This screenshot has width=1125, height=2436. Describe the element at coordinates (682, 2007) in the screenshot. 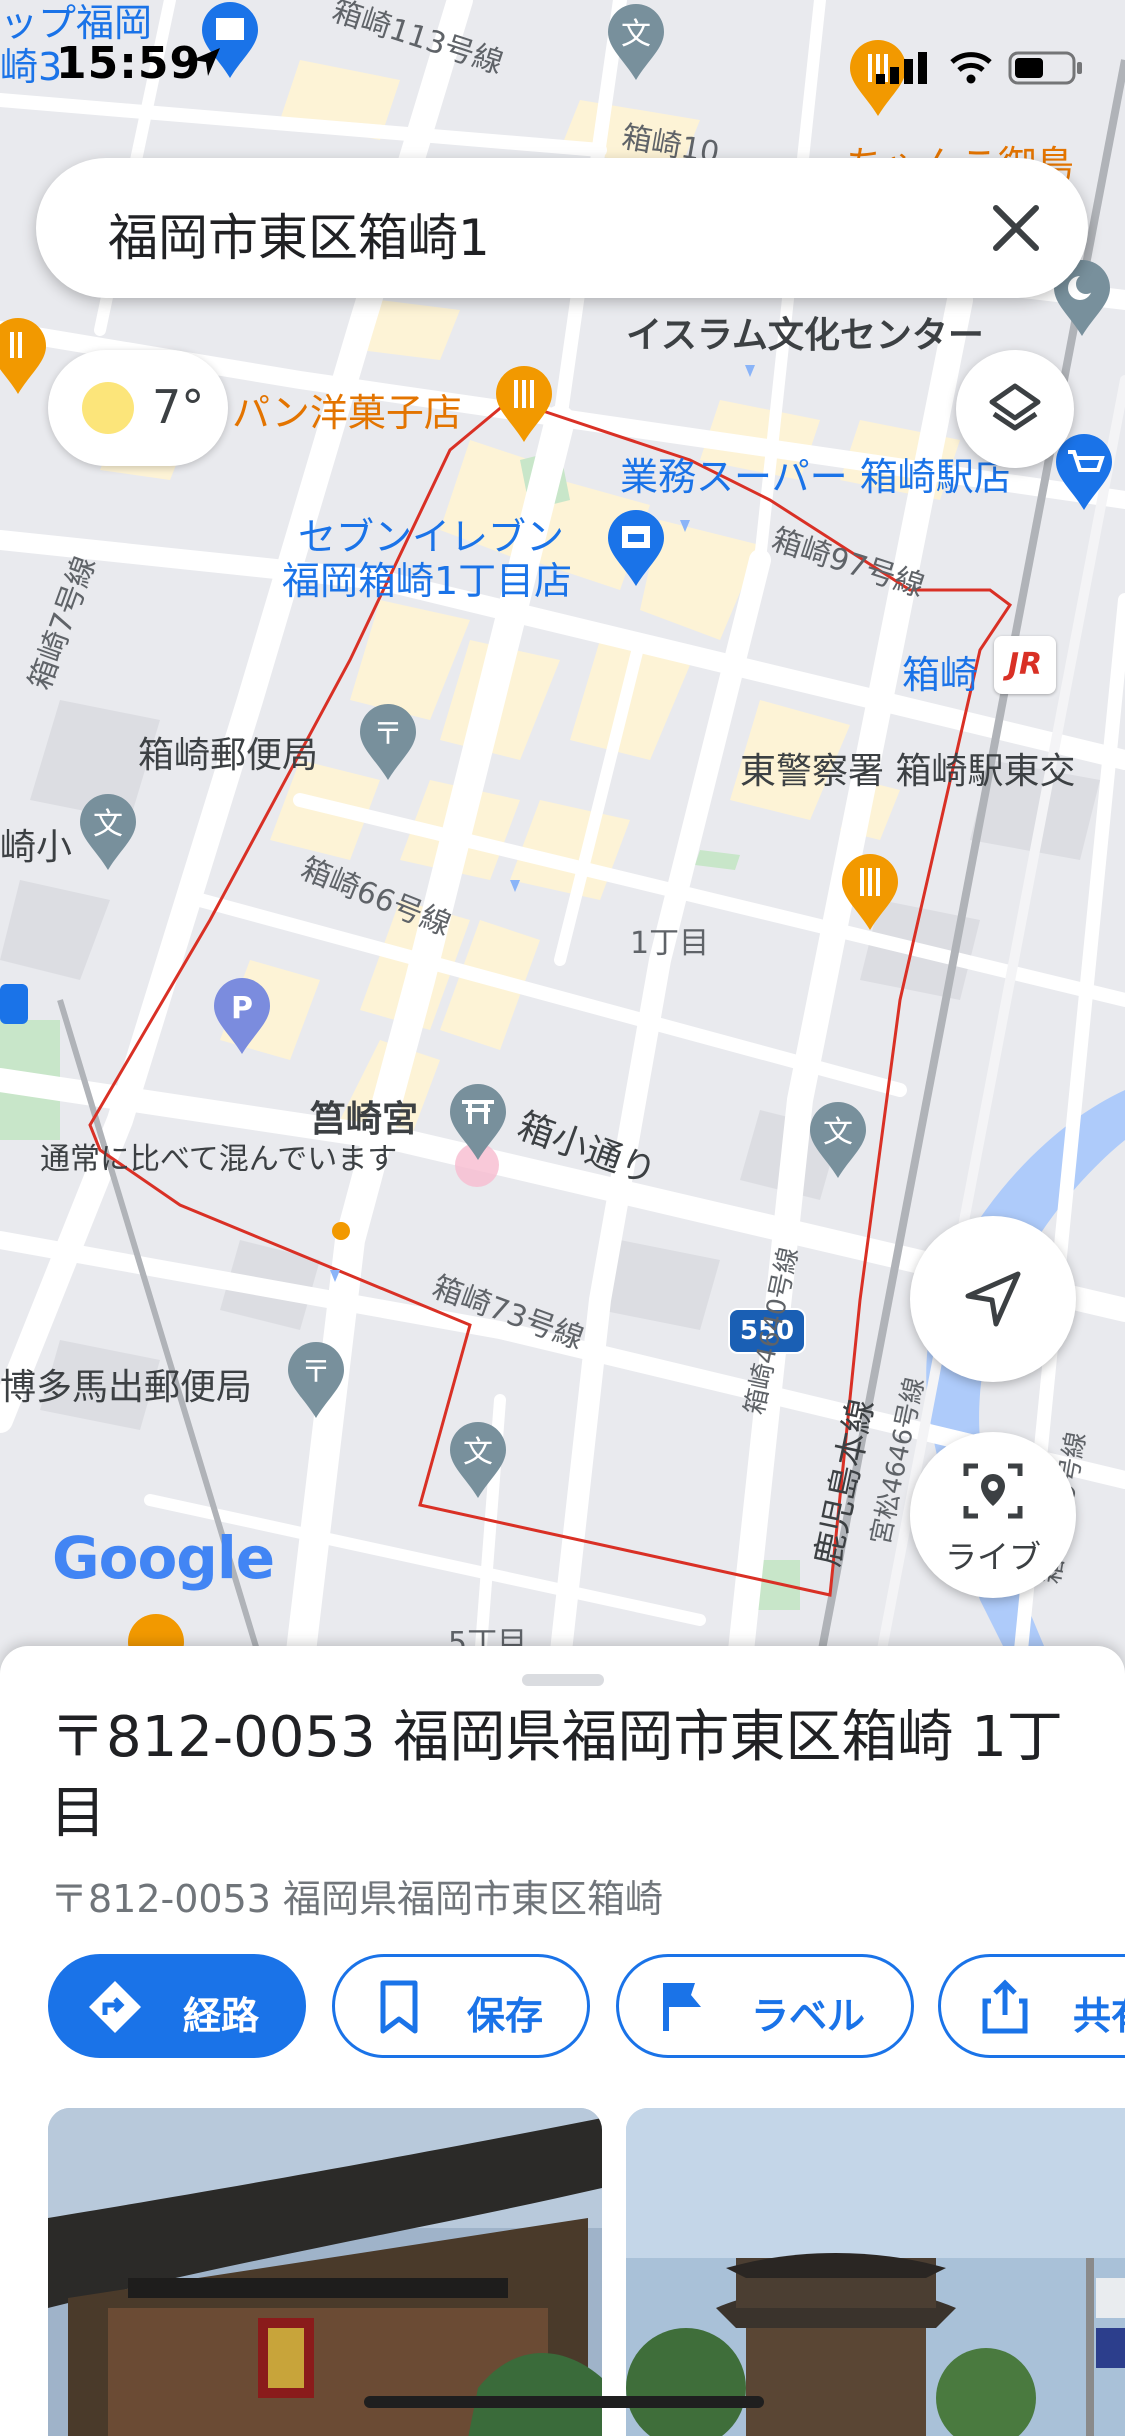

I see `flag-icon` at that location.